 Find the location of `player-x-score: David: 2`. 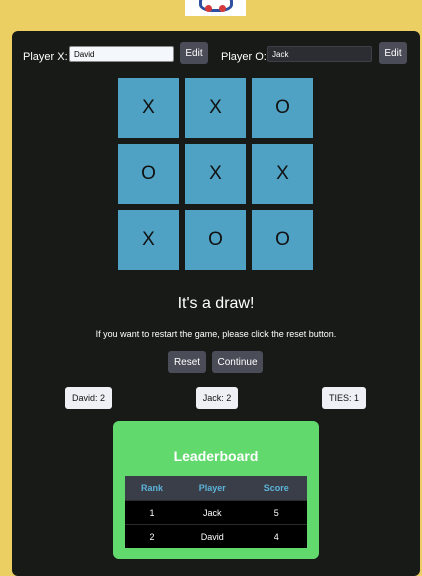

player-x-score: David: 2 is located at coordinates (88, 398).